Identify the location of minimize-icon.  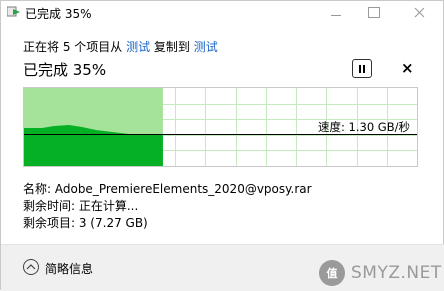
(336, 15).